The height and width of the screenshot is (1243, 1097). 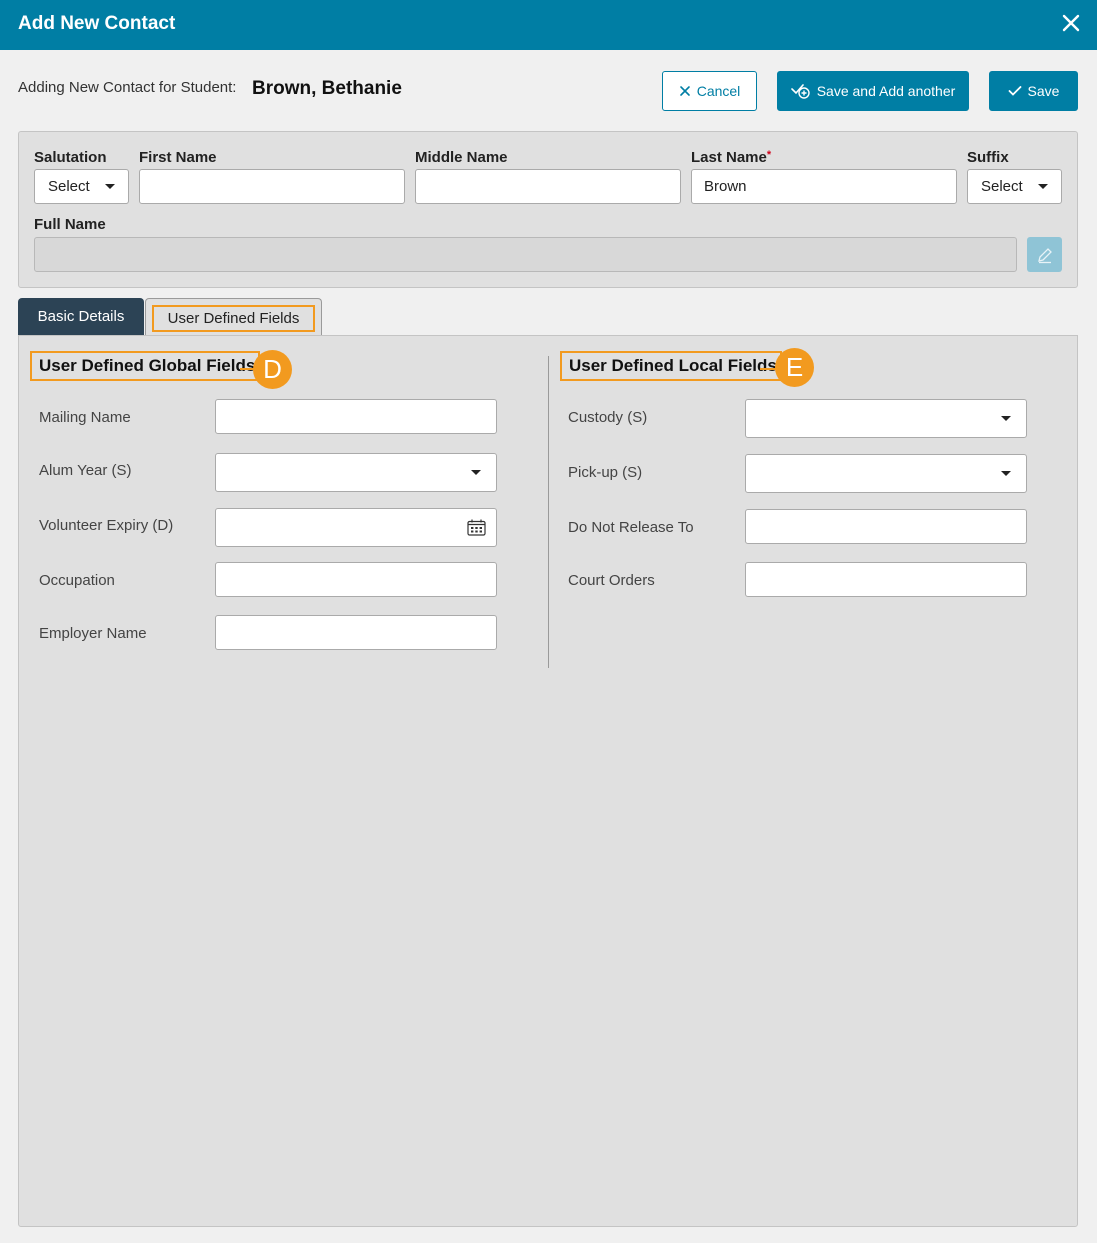 What do you see at coordinates (327, 88) in the screenshot?
I see `student-name: Brown, Bethanie` at bounding box center [327, 88].